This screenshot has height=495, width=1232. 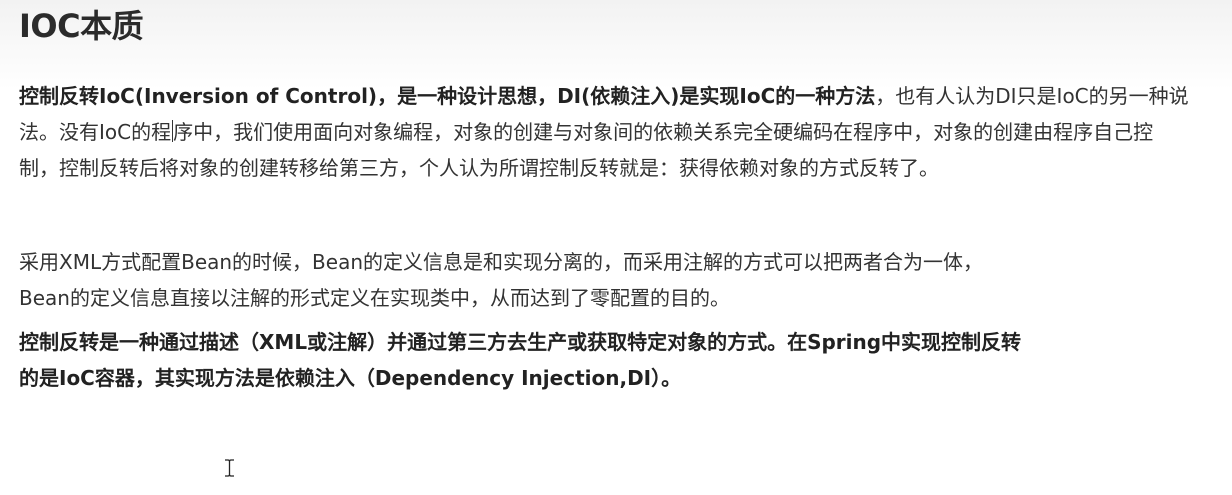 I want to click on ibeam-cursor-icon, so click(x=229, y=468).